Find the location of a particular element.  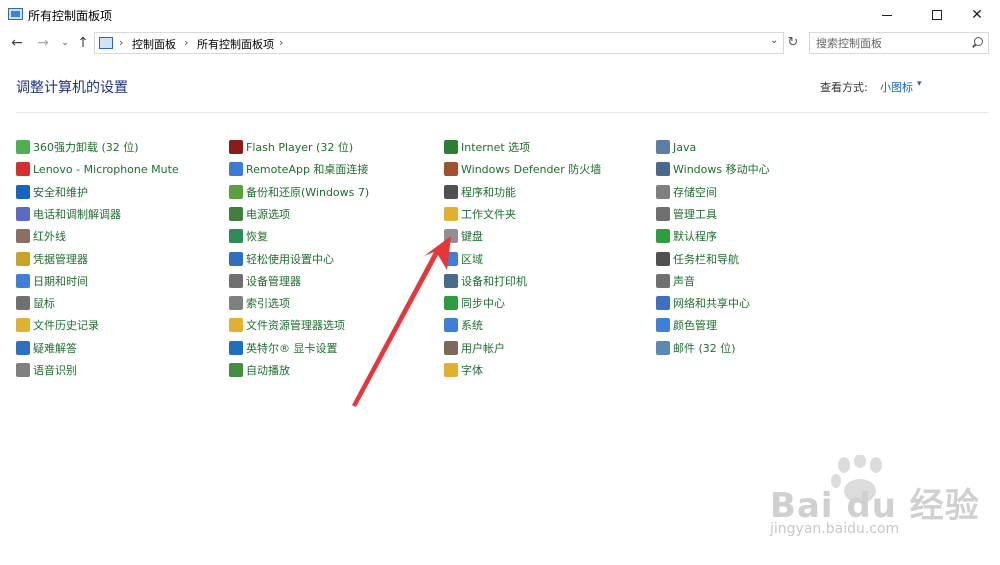

control-panel-item: 电话和调制解调器 is located at coordinates (68, 214).